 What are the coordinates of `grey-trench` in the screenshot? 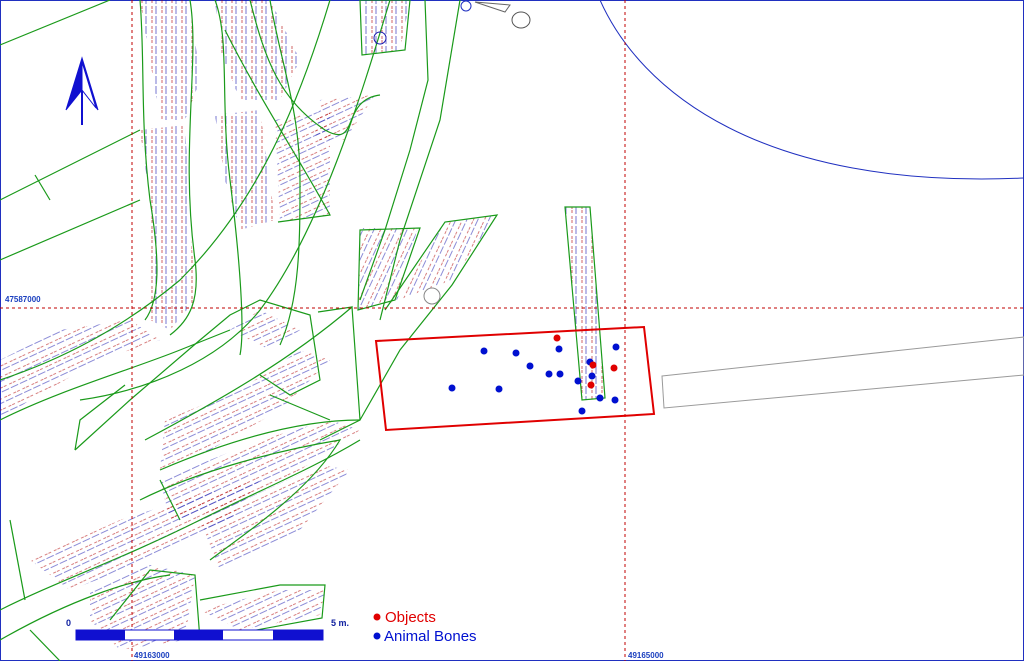 It's located at (842, 372).